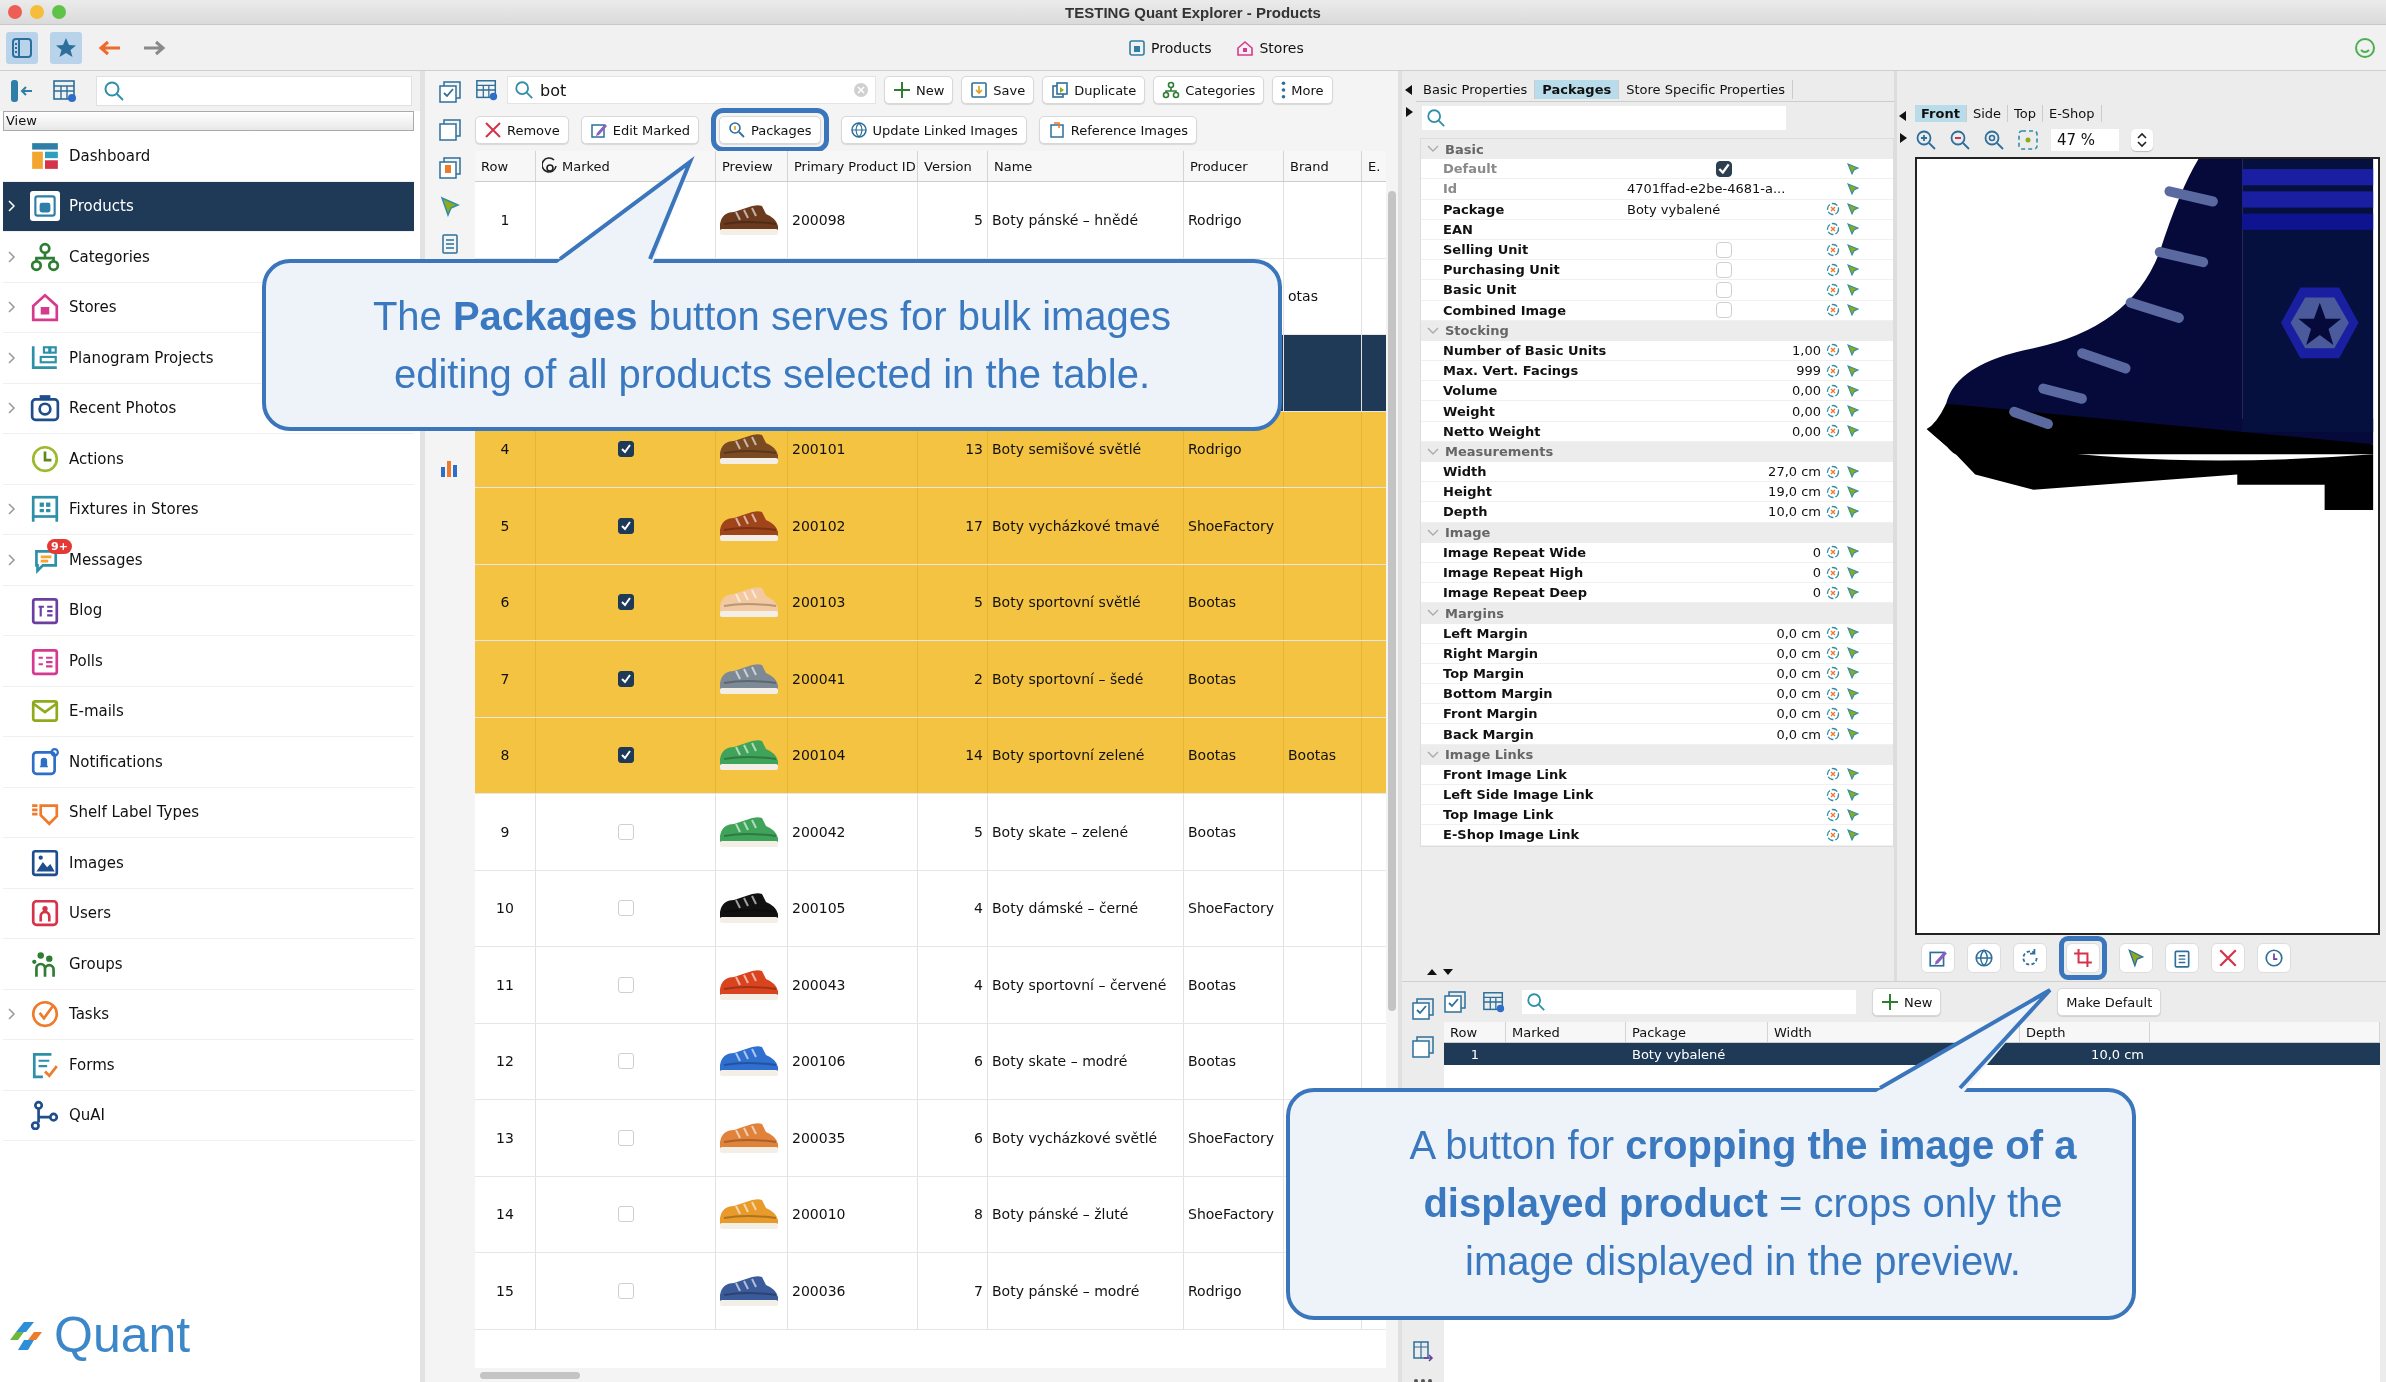 The height and width of the screenshot is (1382, 2386). What do you see at coordinates (550, 166) in the screenshot?
I see `sort-icon` at bounding box center [550, 166].